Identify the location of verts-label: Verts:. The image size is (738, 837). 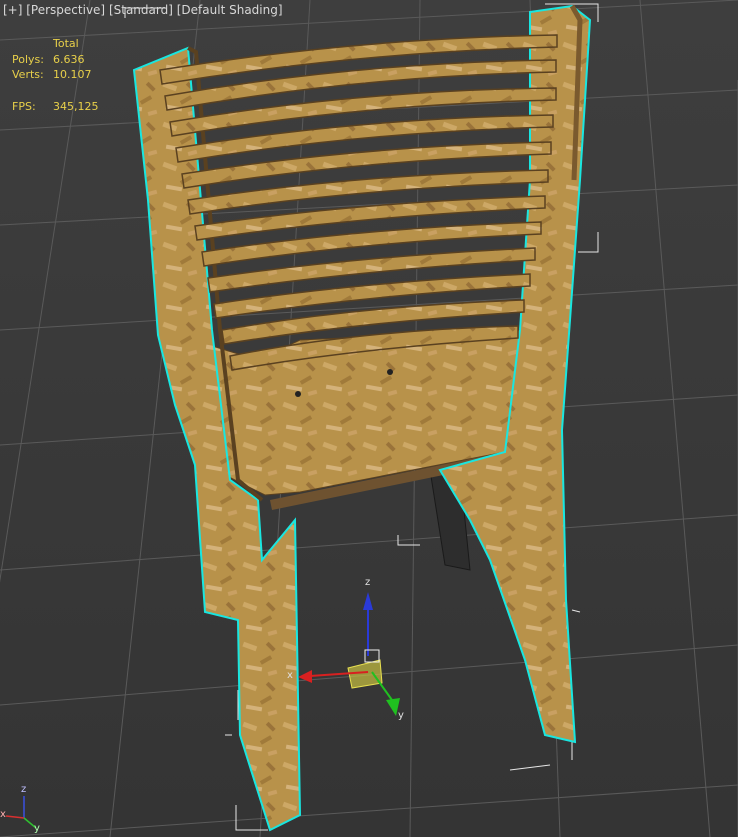
(28, 74).